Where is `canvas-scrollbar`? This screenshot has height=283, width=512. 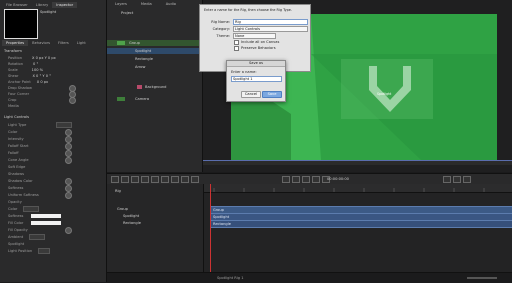
canvas-scrollbar is located at coordinates (357, 162).